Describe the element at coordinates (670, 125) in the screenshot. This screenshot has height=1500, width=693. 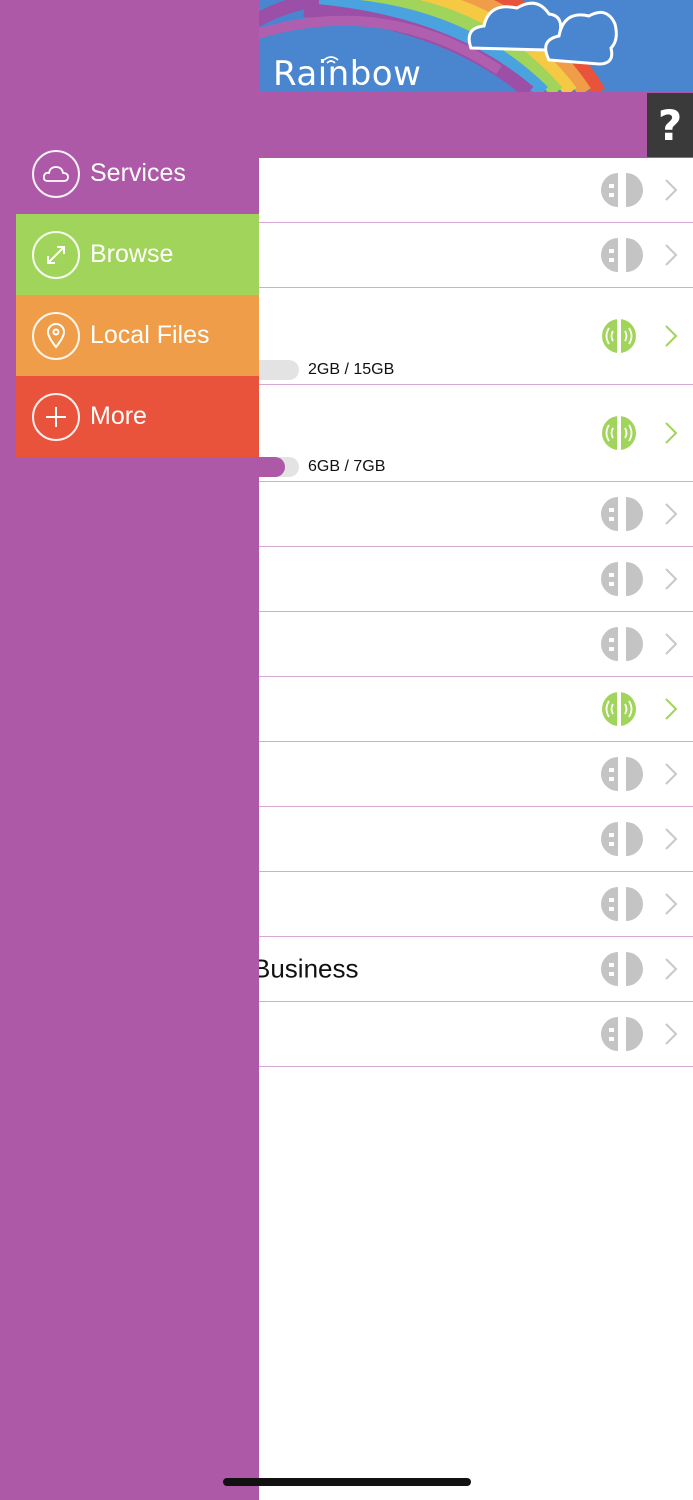
I see `help-button: ?` at that location.